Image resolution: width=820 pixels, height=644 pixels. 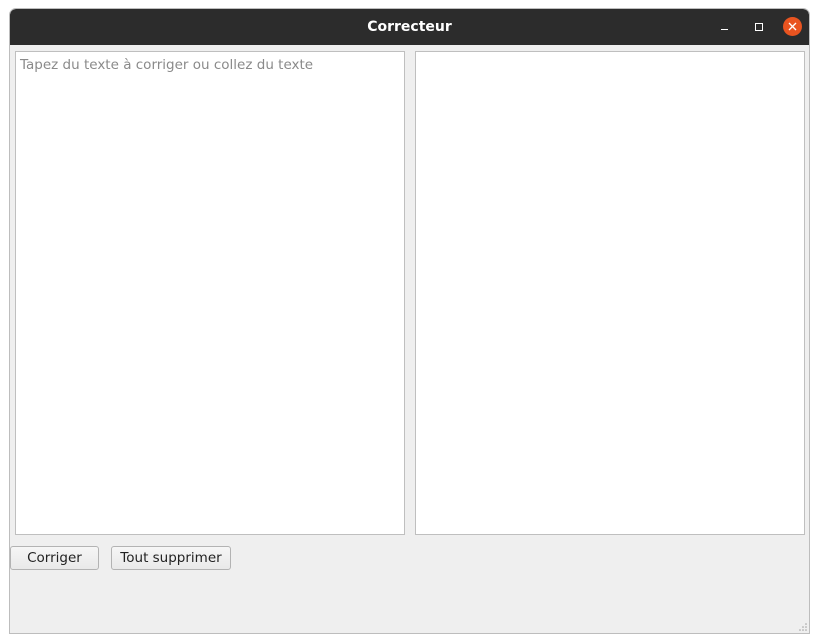 What do you see at coordinates (724, 29) in the screenshot?
I see `minimize-icon` at bounding box center [724, 29].